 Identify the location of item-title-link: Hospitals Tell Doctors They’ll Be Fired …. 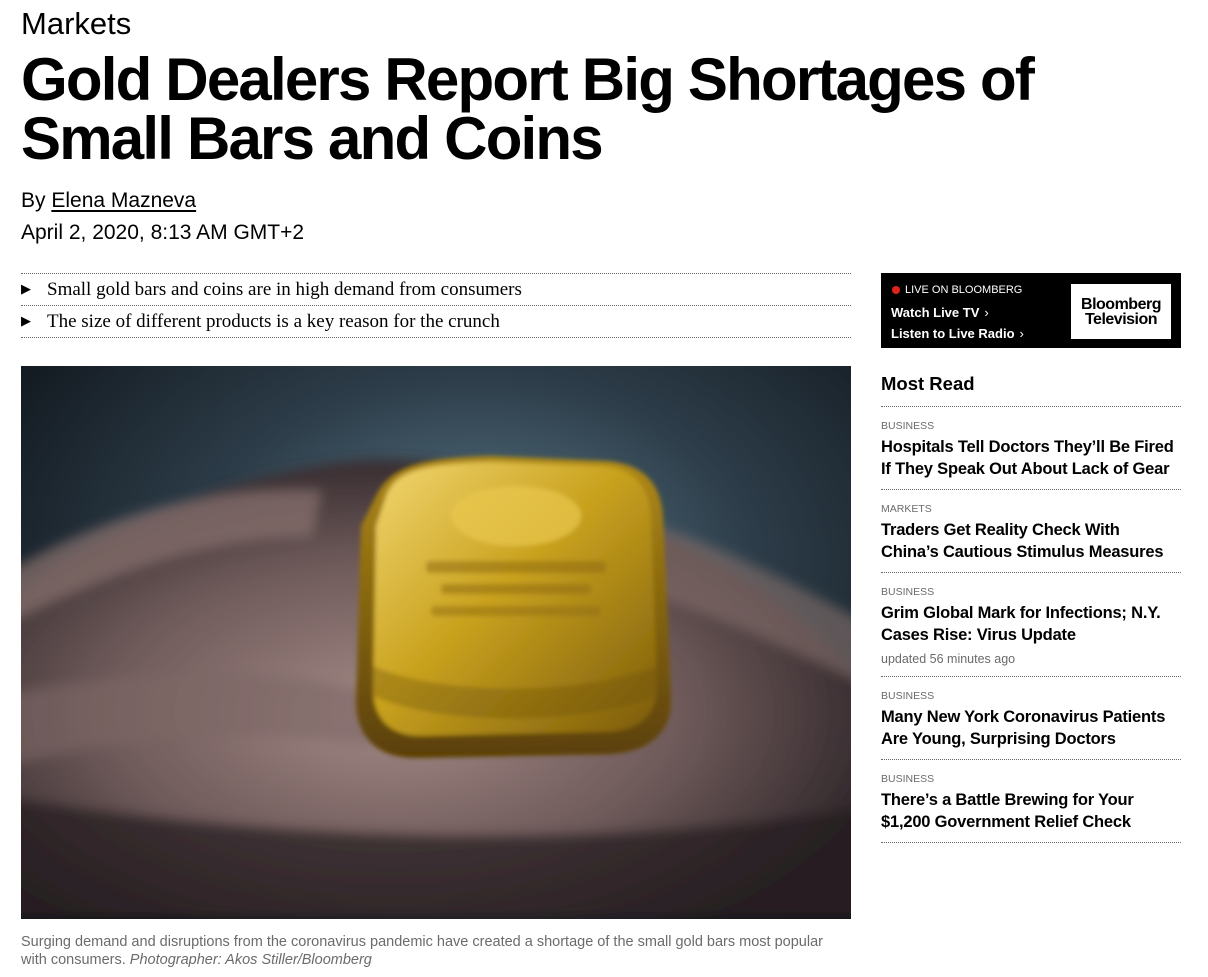
(1031, 458).